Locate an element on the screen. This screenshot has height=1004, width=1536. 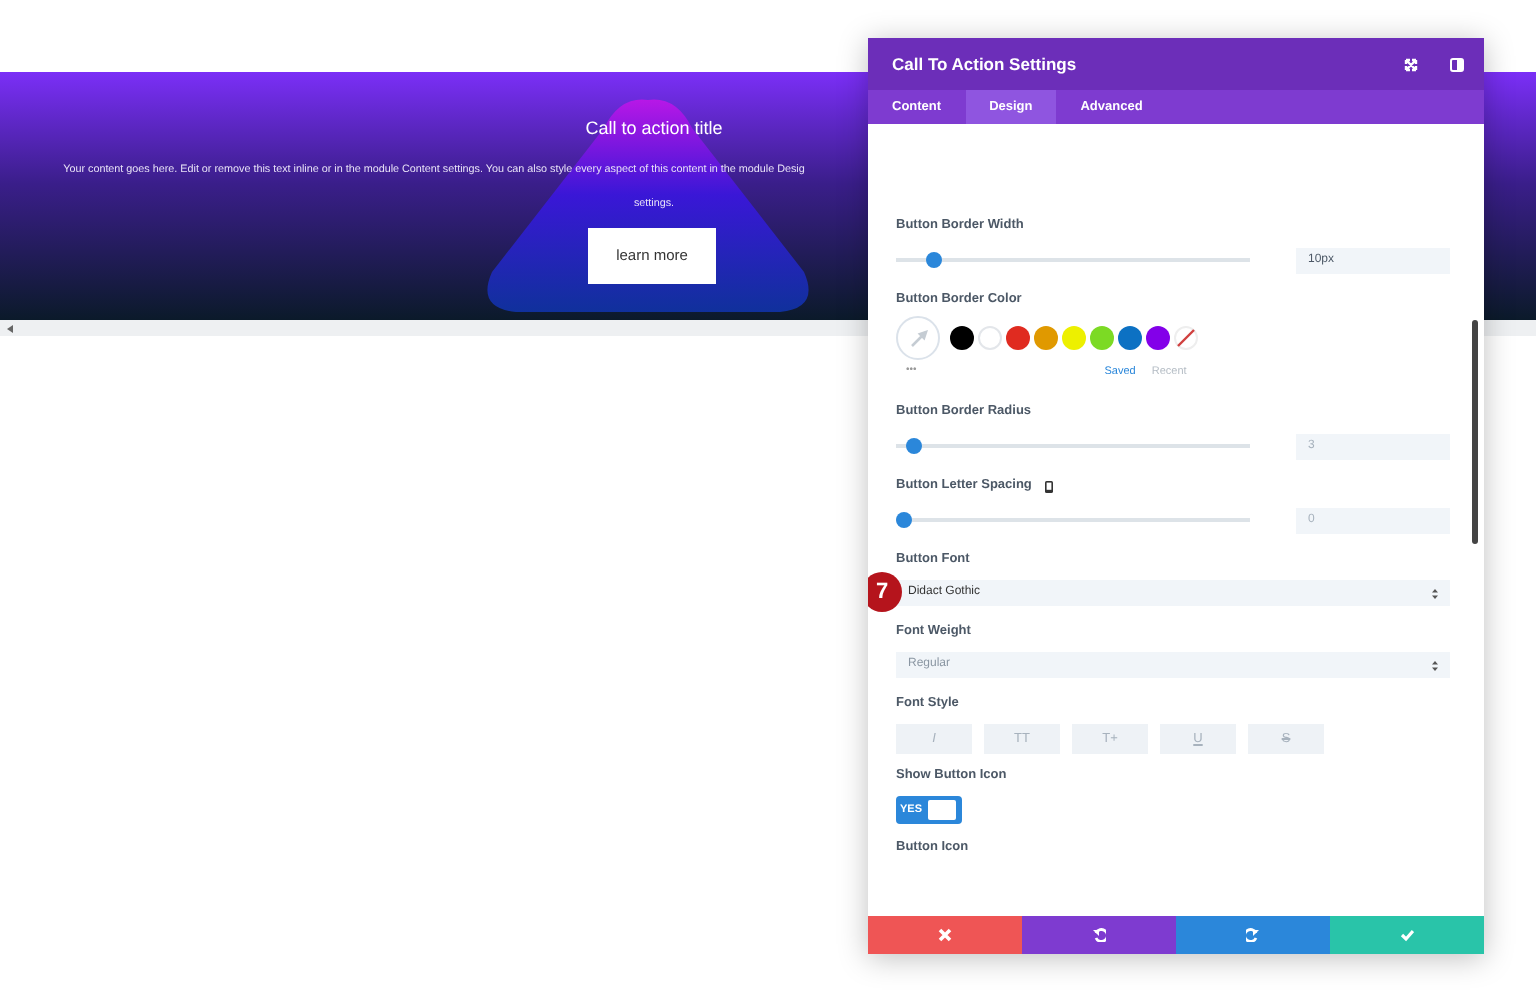
step-number-badge: 7 is located at coordinates (885, 592).